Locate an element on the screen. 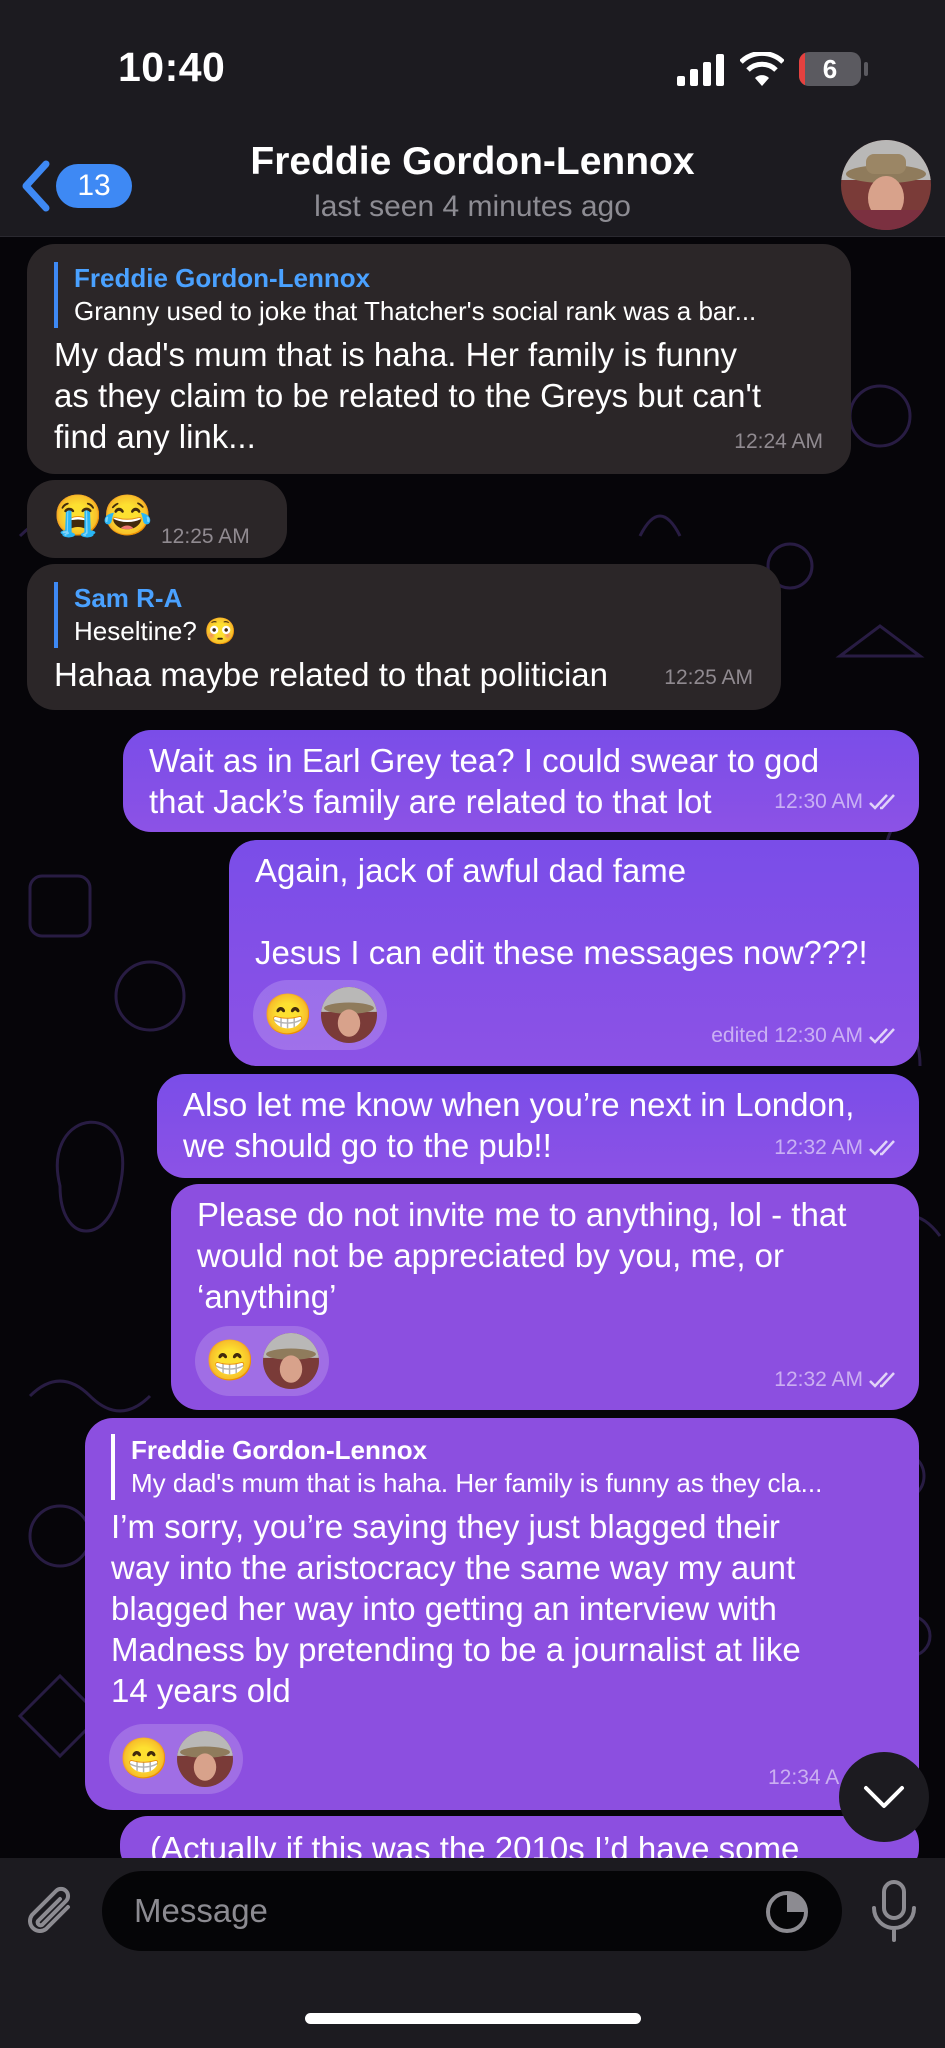  sticker-icon is located at coordinates (787, 1912).